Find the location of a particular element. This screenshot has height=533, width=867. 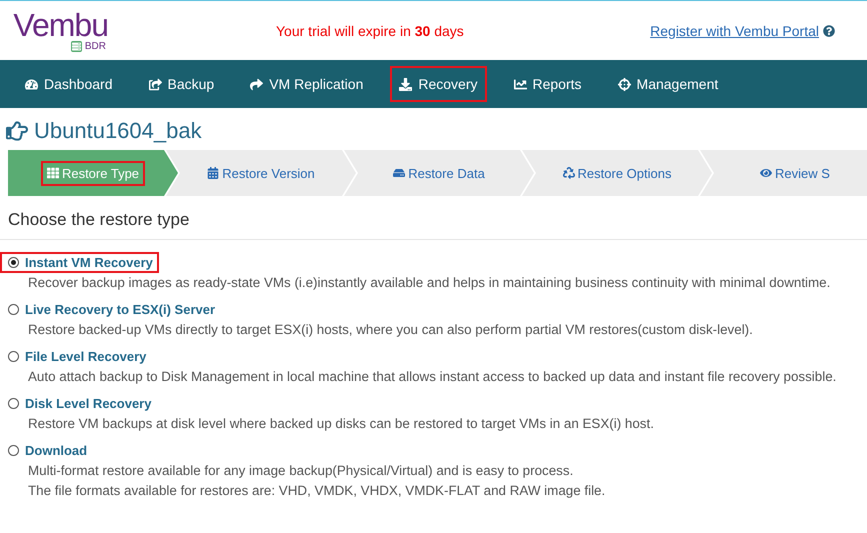

section-heading: Choose the restore type is located at coordinates (433, 218).